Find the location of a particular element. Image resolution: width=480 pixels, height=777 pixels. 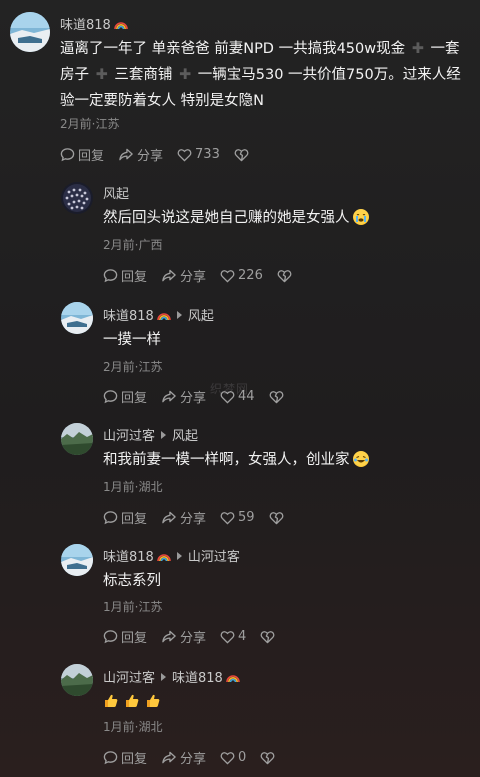

watermark: 织梦网 is located at coordinates (230, 389).